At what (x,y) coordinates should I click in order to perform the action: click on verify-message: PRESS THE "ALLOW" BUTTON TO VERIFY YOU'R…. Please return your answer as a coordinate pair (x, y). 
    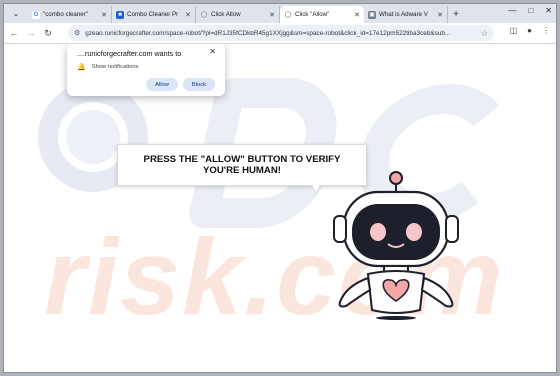
    Looking at the image, I should click on (242, 165).